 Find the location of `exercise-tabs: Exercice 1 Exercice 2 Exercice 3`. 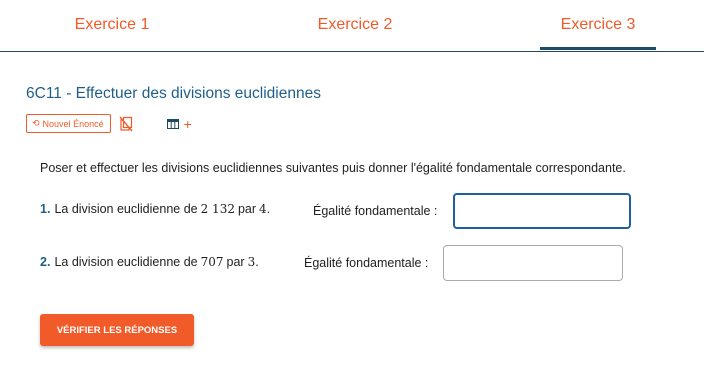

exercise-tabs: Exercice 1 Exercice 2 Exercice 3 is located at coordinates (352, 26).